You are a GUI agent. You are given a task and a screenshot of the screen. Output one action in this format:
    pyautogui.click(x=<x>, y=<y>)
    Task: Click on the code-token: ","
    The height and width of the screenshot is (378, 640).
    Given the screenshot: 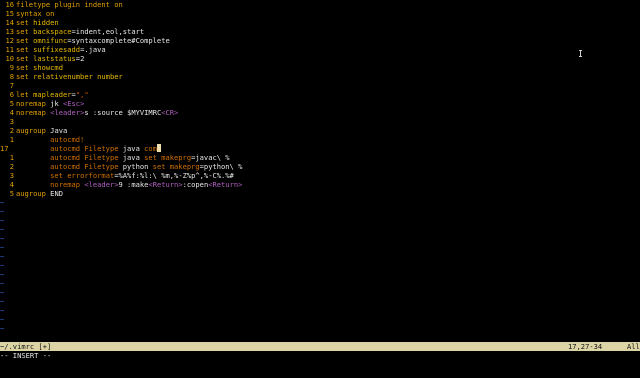 What is the action you would take?
    pyautogui.click(x=82, y=94)
    